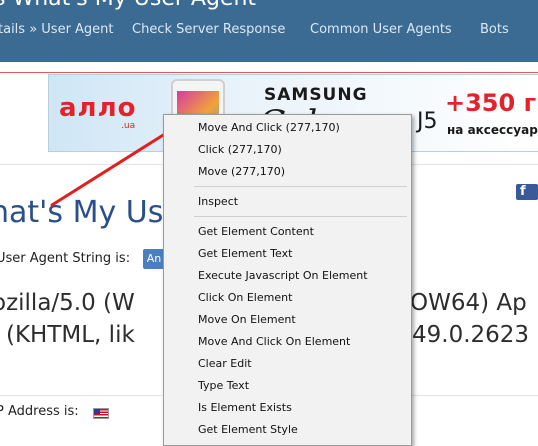 This screenshot has width=538, height=446. Describe the element at coordinates (241, 172) in the screenshot. I see `menu-item-move: Move (277,170)` at that location.